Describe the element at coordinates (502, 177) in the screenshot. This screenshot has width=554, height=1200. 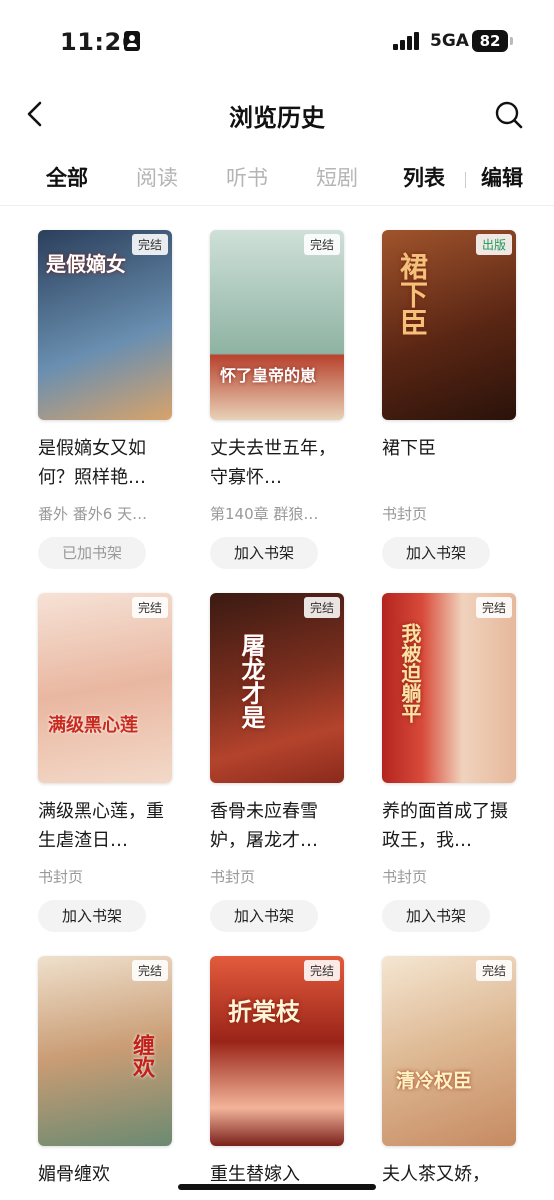
I see `edit-button: 编辑` at that location.